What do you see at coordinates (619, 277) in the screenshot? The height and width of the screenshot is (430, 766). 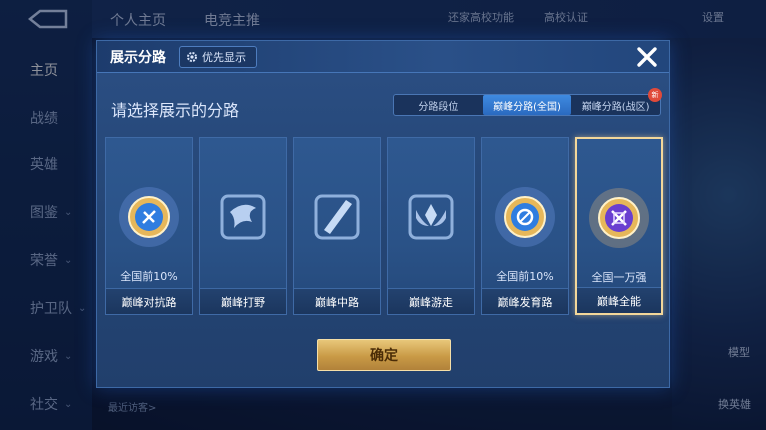 I see `lane-rank-text: 全国一万强` at bounding box center [619, 277].